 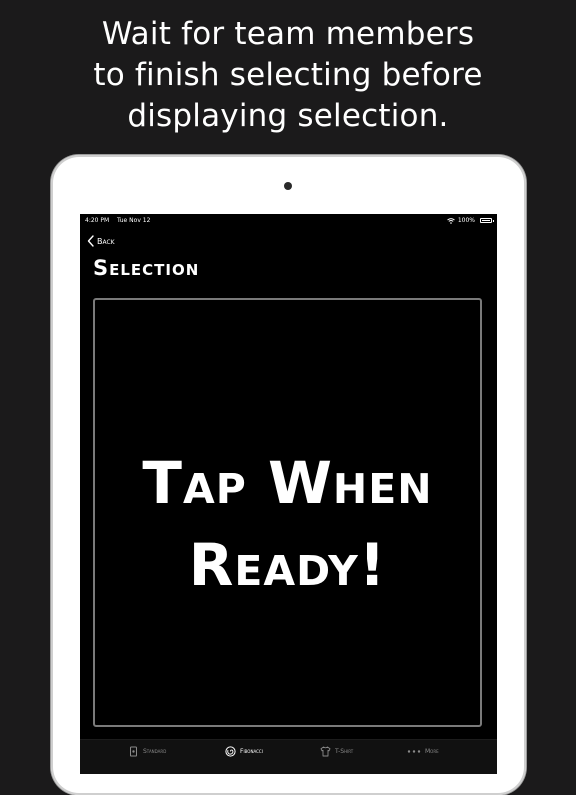 What do you see at coordinates (288, 756) in the screenshot?
I see `tab-bar: Standard Fibonacci T-Shirt More` at bounding box center [288, 756].